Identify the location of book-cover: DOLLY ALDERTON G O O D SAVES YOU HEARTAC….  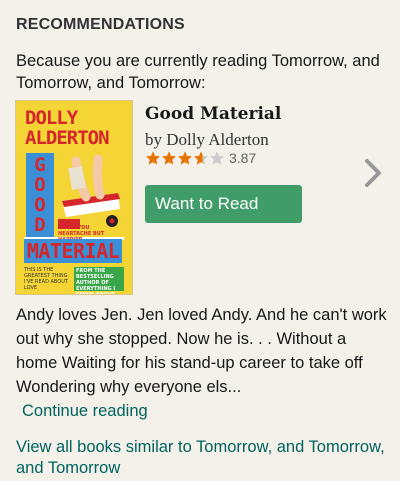
(74, 197).